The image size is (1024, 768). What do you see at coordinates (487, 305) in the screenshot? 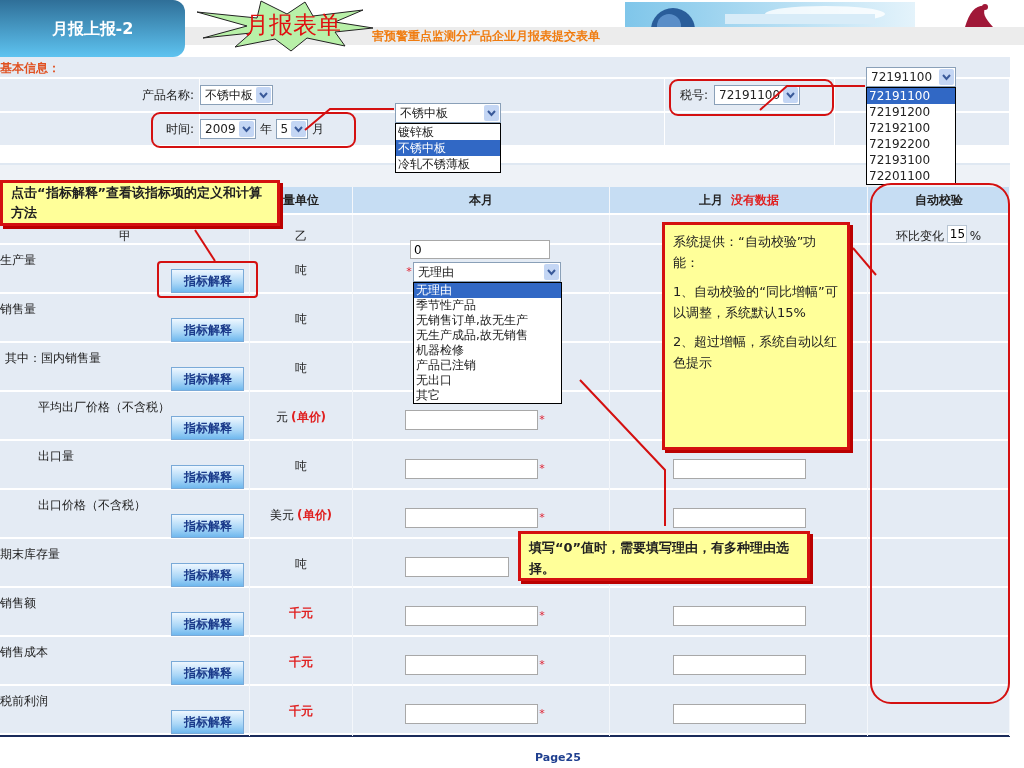
I see `dropdown-option: 季节性产品` at bounding box center [487, 305].